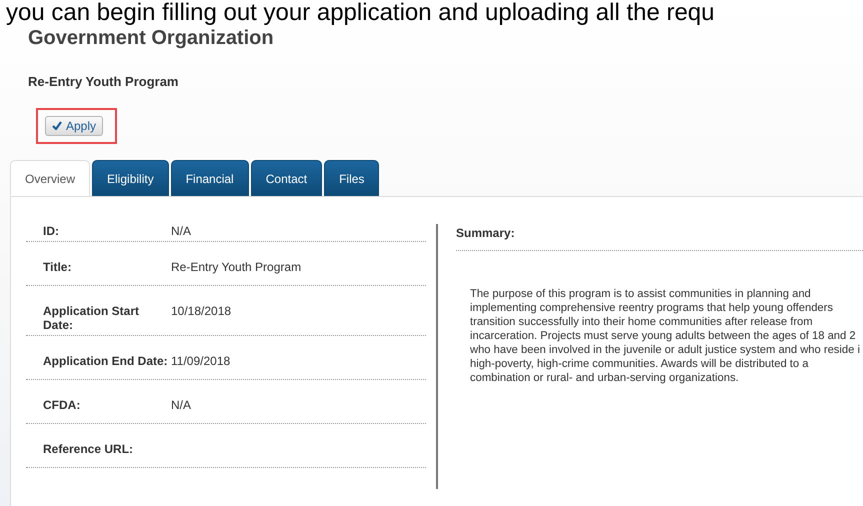  What do you see at coordinates (62, 406) in the screenshot?
I see `field-label: CFDA:` at bounding box center [62, 406].